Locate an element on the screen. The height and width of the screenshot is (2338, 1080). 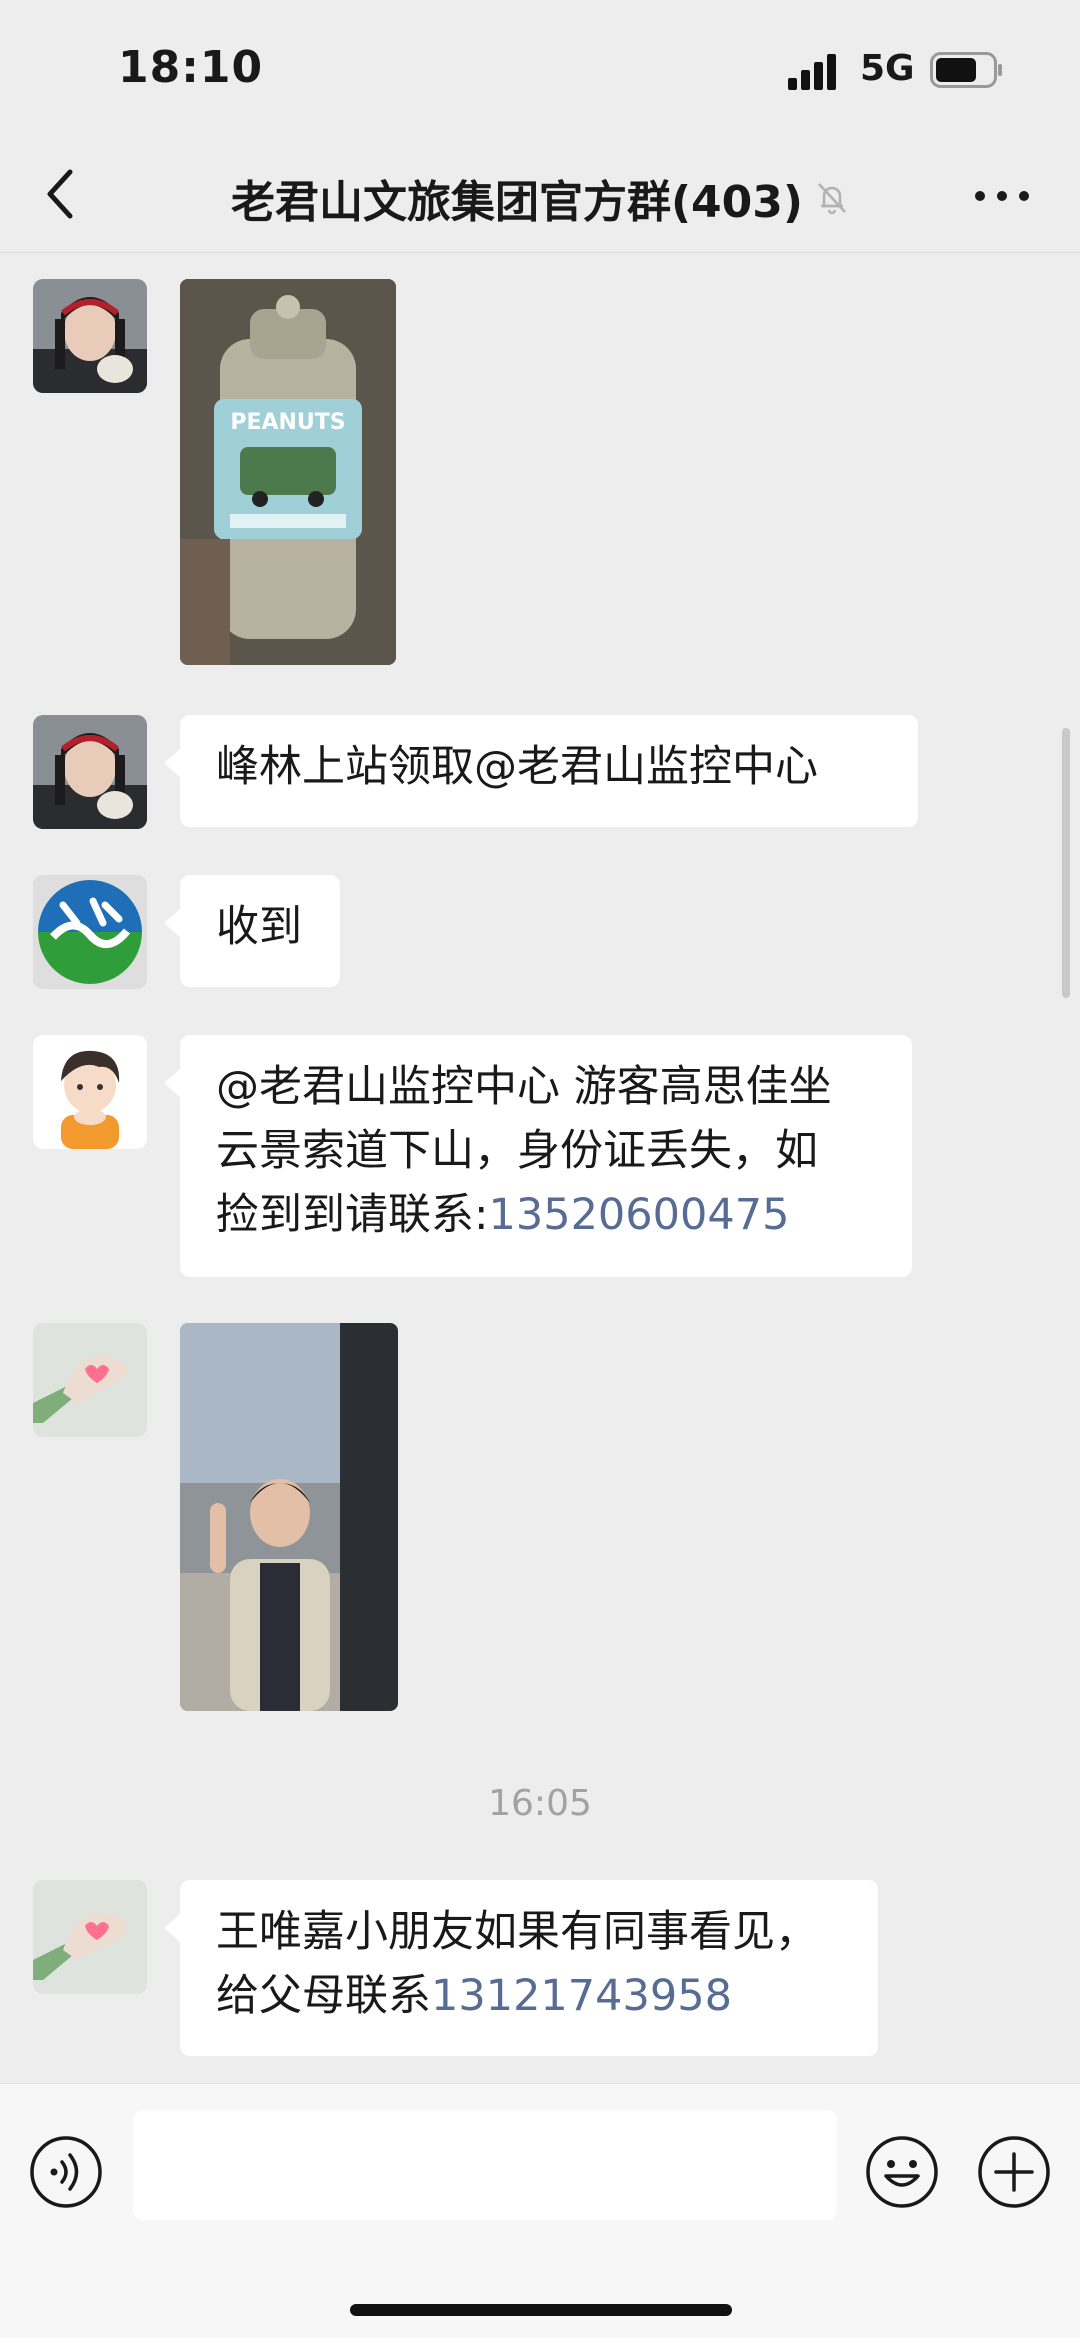
text-message: 峰林上站领取@老君山监控中心 is located at coordinates (541, 771).